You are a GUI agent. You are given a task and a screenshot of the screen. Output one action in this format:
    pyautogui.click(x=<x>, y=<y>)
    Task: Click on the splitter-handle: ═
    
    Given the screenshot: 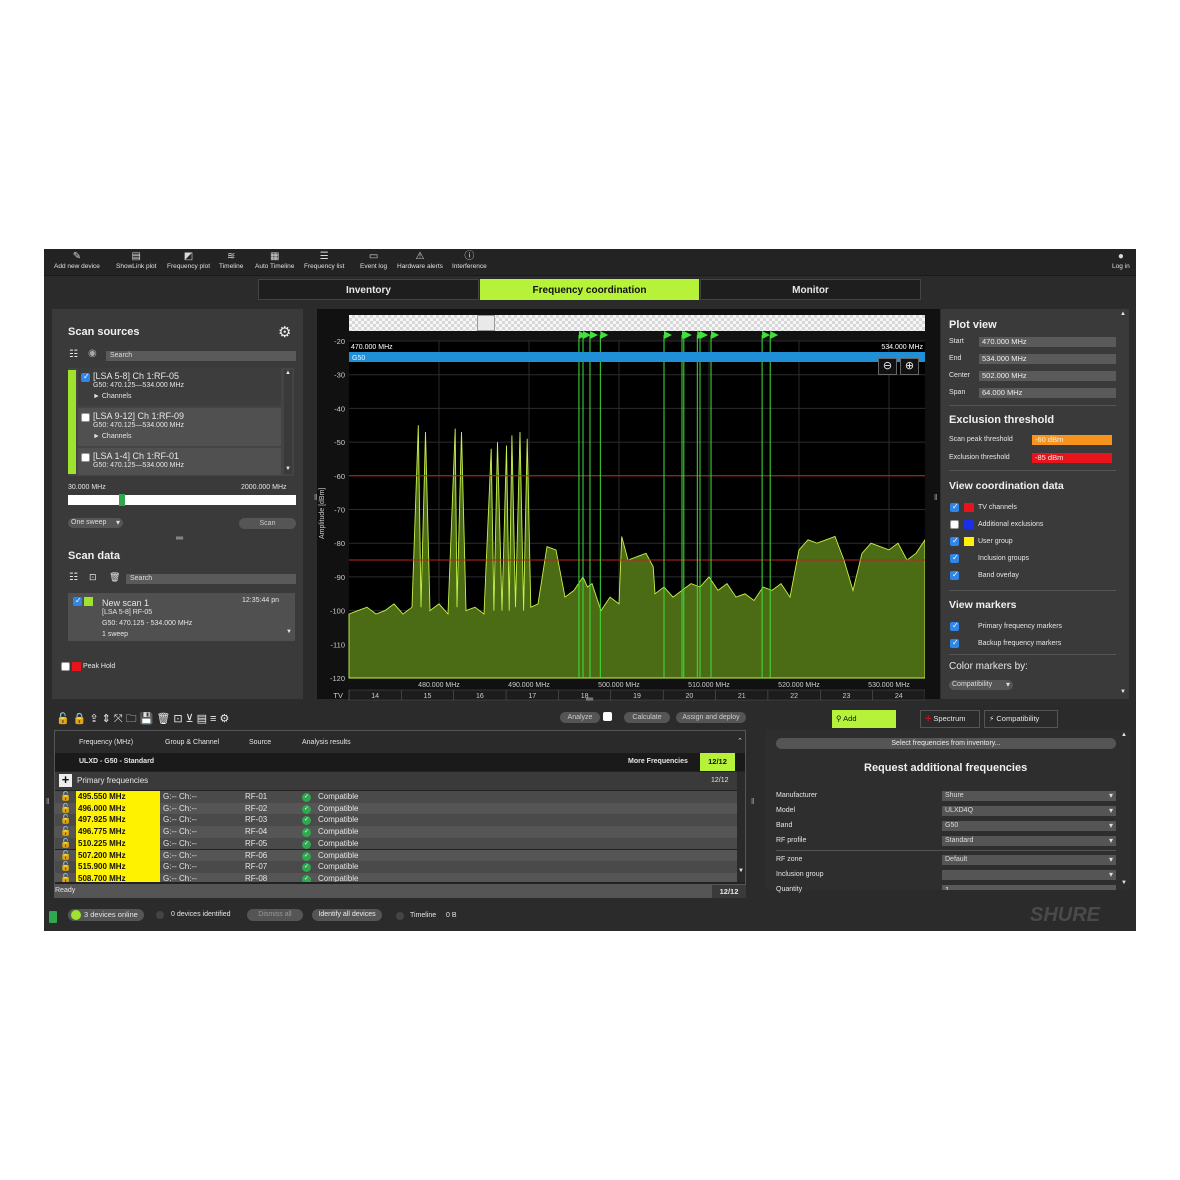 What is the action you would take?
    pyautogui.click(x=179, y=538)
    